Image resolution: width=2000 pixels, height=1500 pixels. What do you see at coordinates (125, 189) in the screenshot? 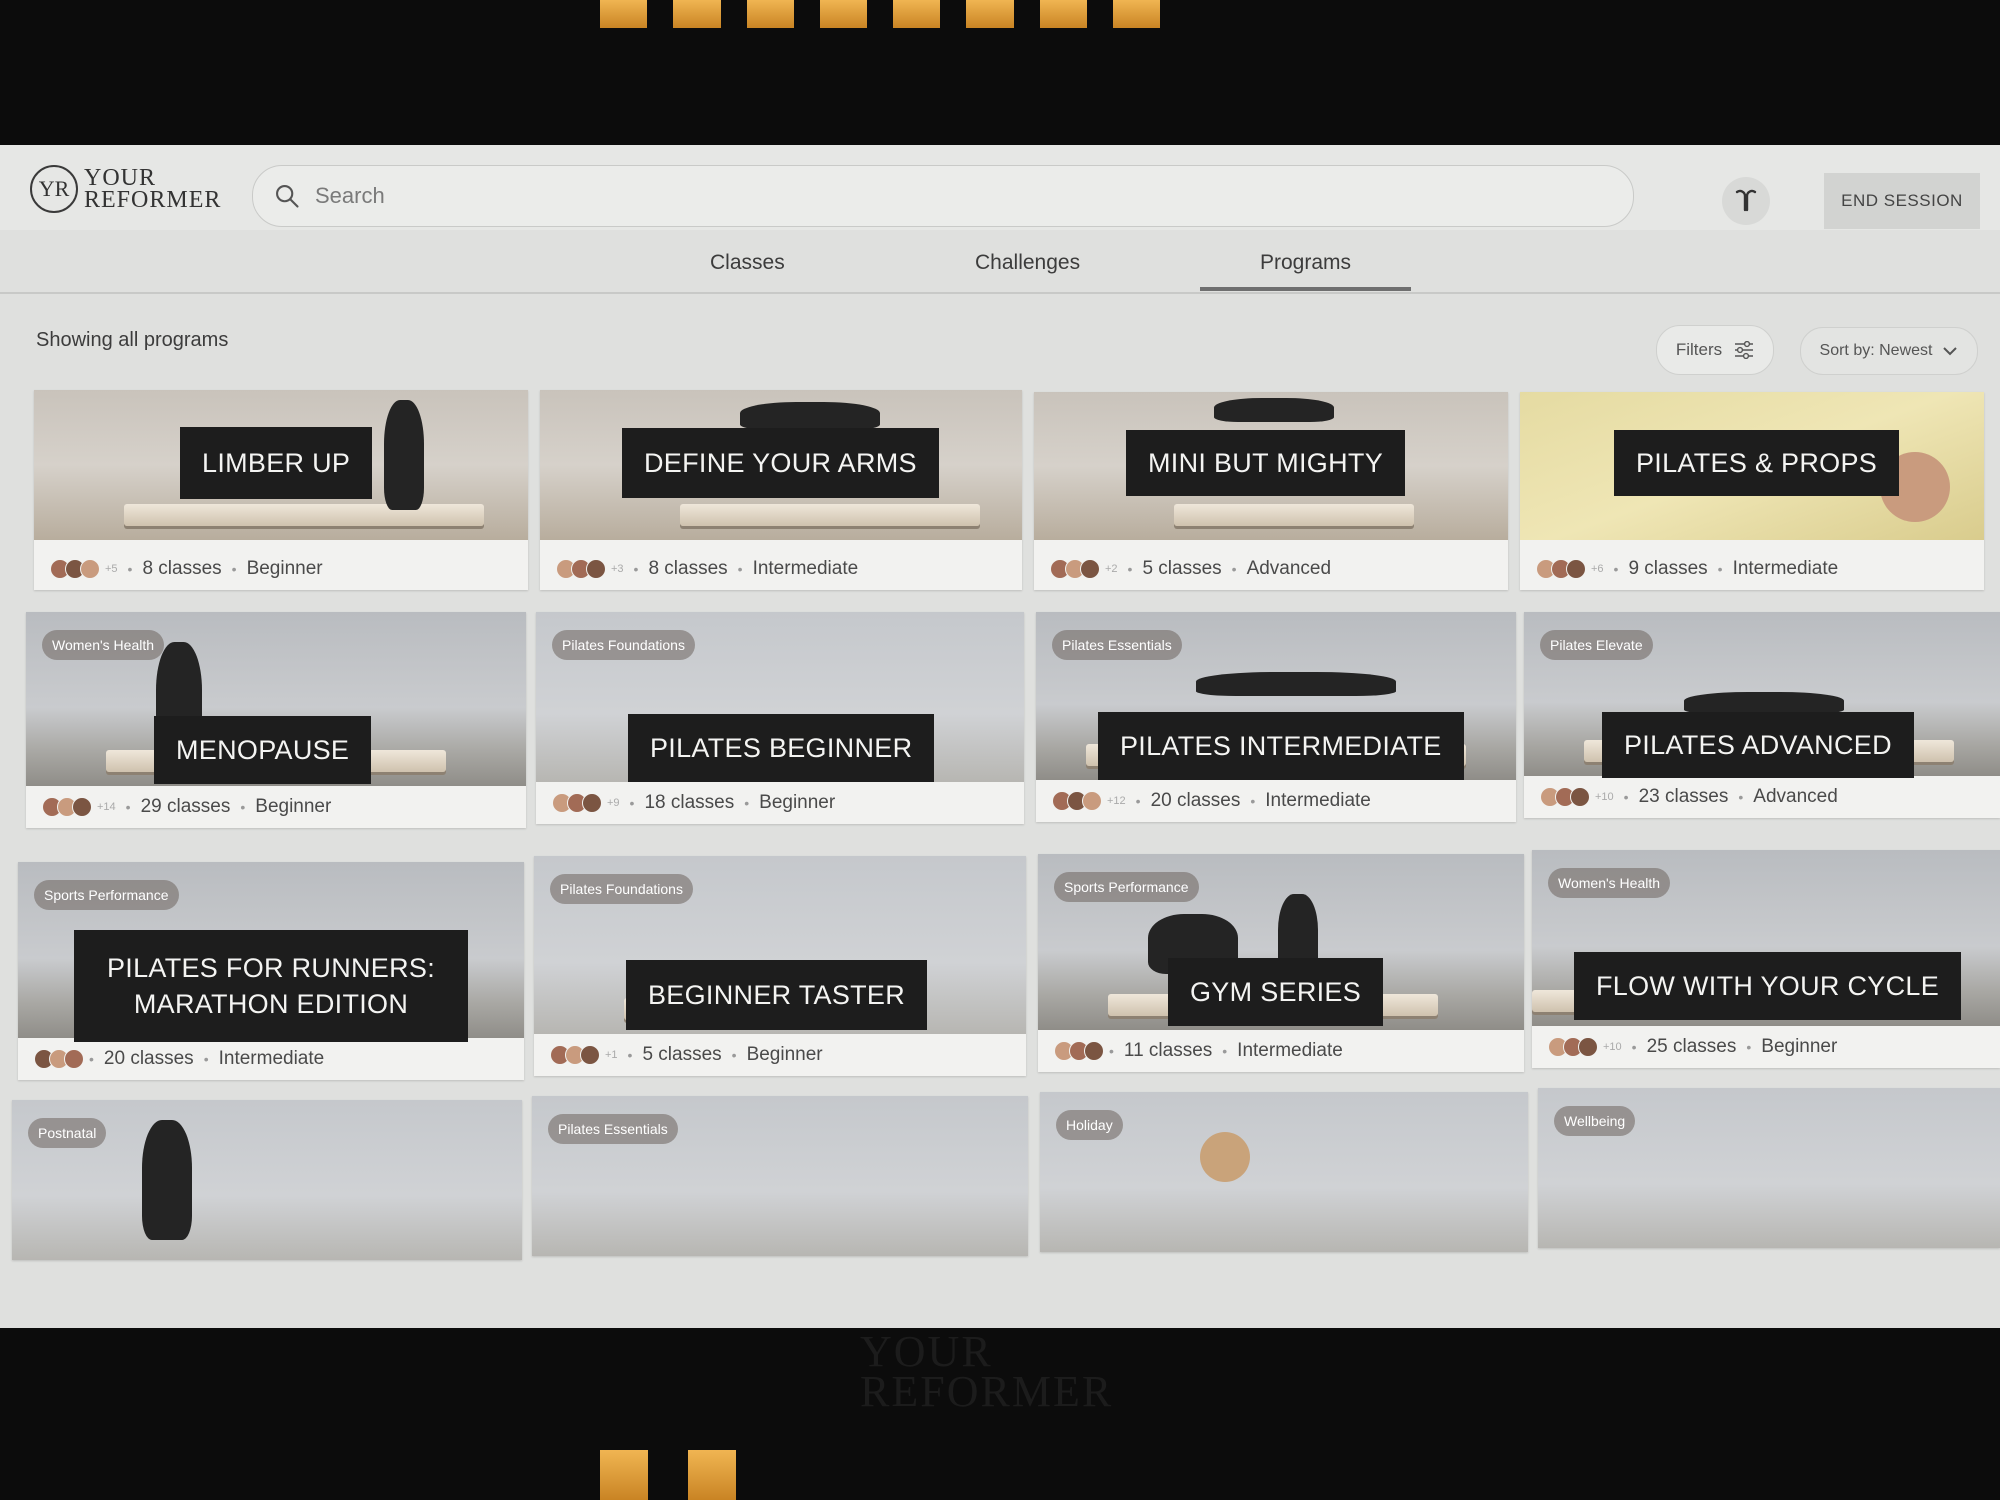
I see `app-logo: YR YOUR REFORMER` at bounding box center [125, 189].